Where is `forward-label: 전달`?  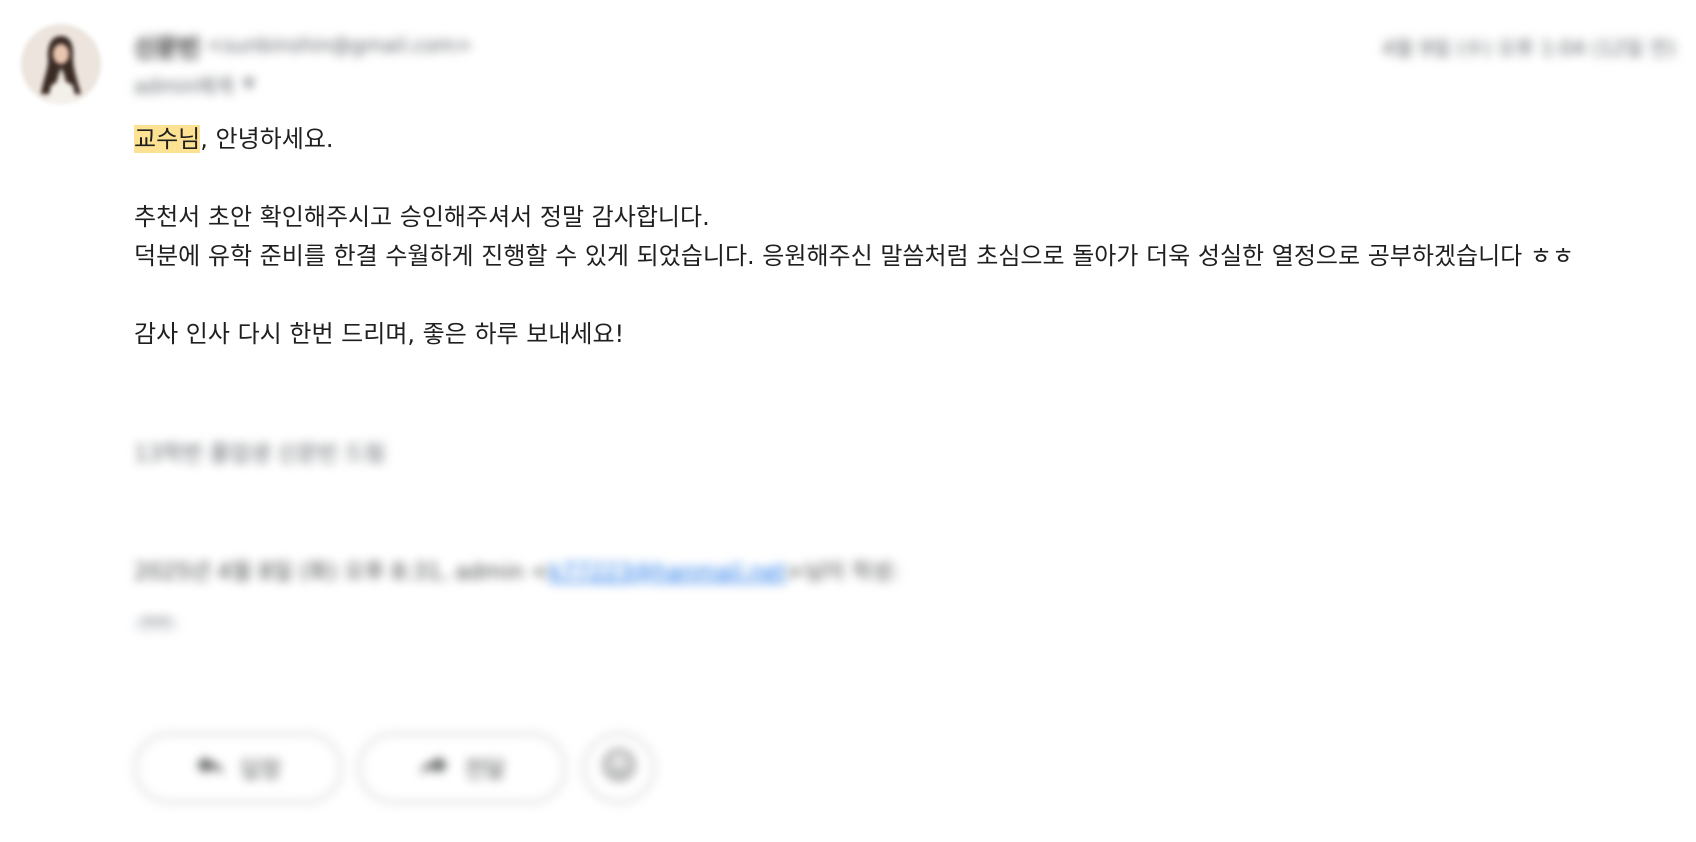
forward-label: 전달 is located at coordinates (485, 770).